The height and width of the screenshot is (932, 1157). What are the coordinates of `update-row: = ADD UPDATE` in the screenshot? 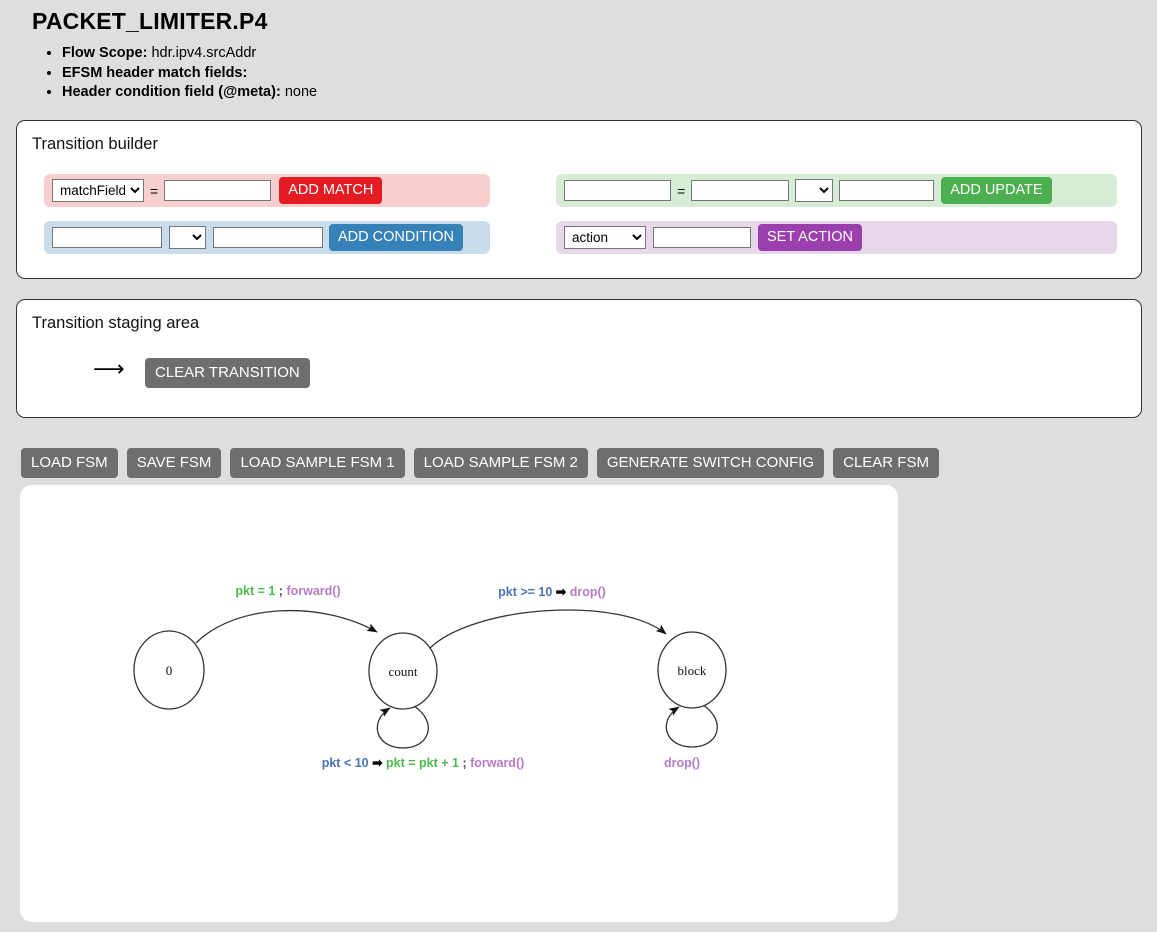 It's located at (836, 190).